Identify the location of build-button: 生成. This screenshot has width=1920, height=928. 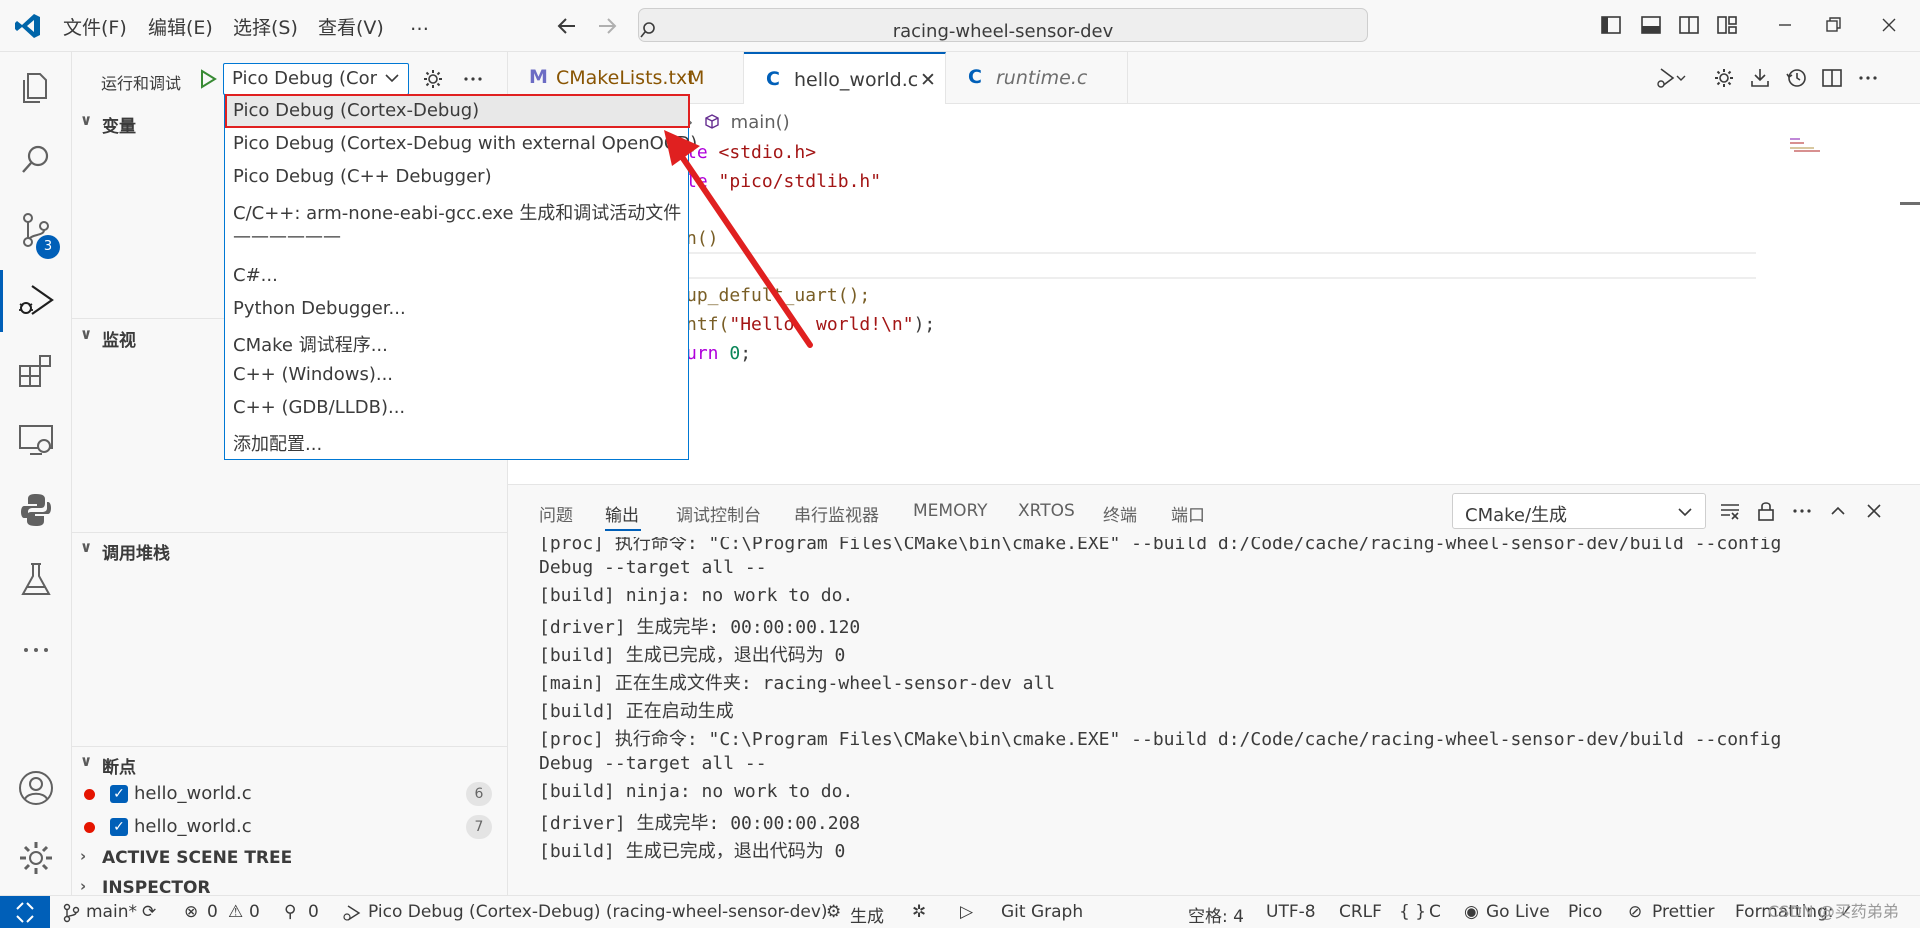
(867, 914).